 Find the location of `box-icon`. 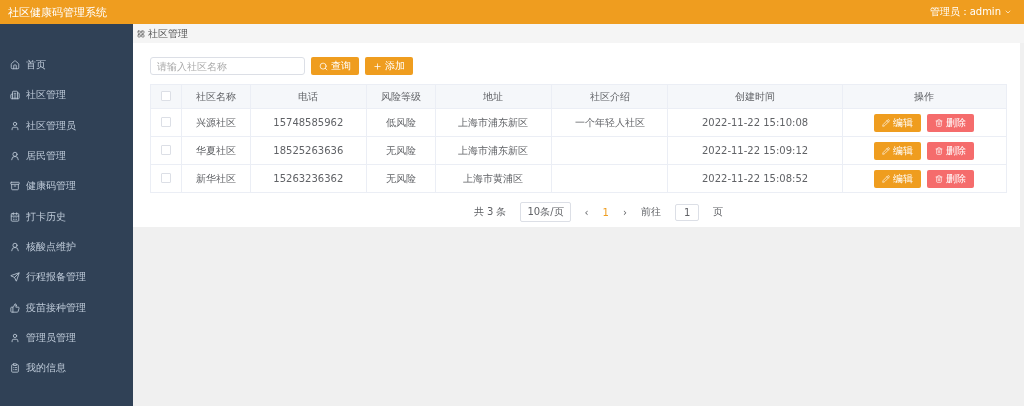

box-icon is located at coordinates (15, 186).